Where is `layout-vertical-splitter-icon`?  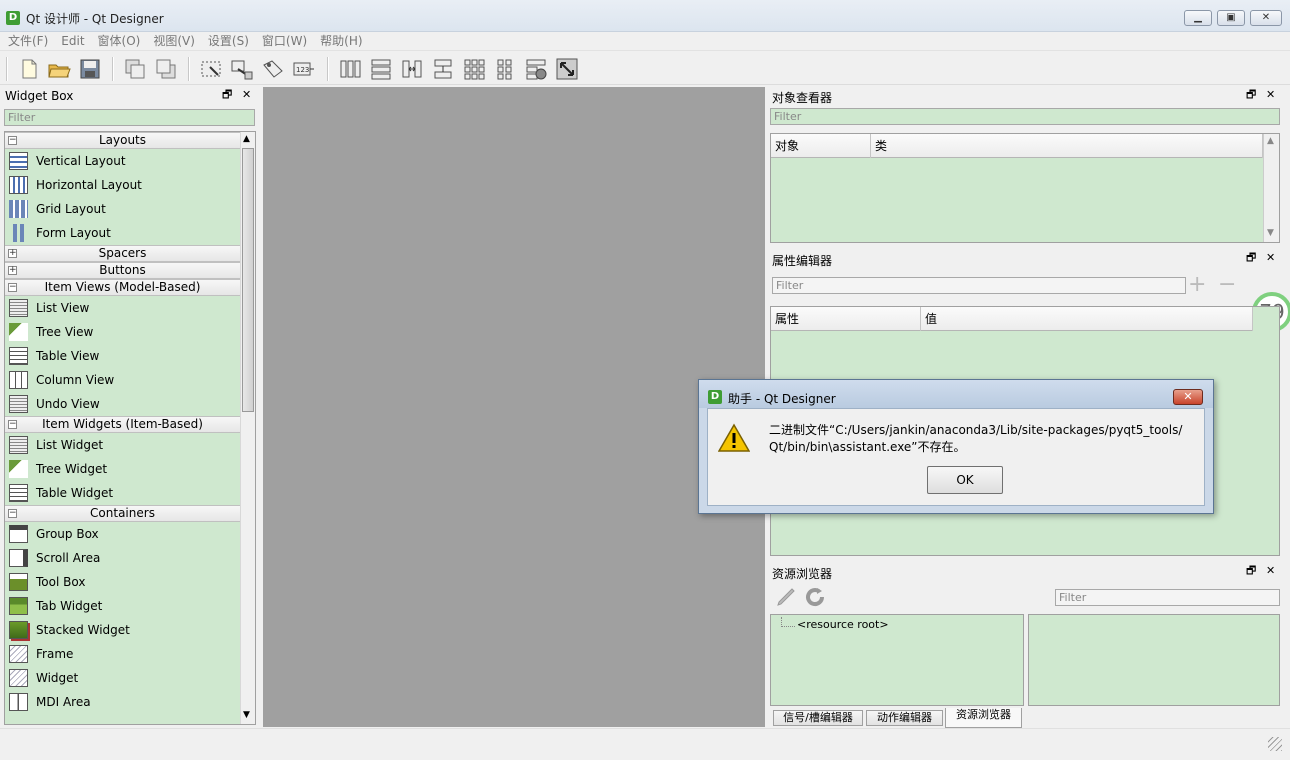
layout-vertical-splitter-icon is located at coordinates (443, 69).